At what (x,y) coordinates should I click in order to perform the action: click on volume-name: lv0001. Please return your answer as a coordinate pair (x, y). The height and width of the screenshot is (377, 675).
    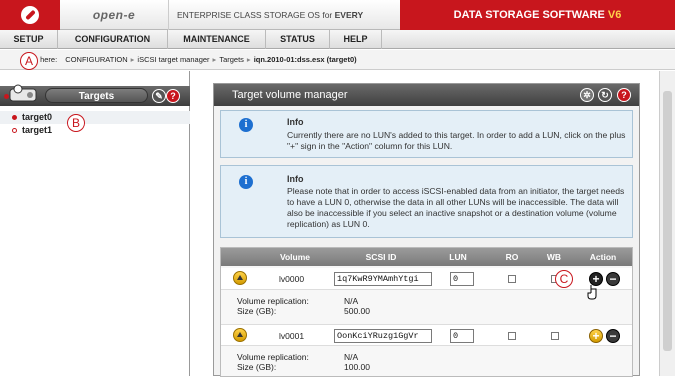
    Looking at the image, I should click on (292, 336).